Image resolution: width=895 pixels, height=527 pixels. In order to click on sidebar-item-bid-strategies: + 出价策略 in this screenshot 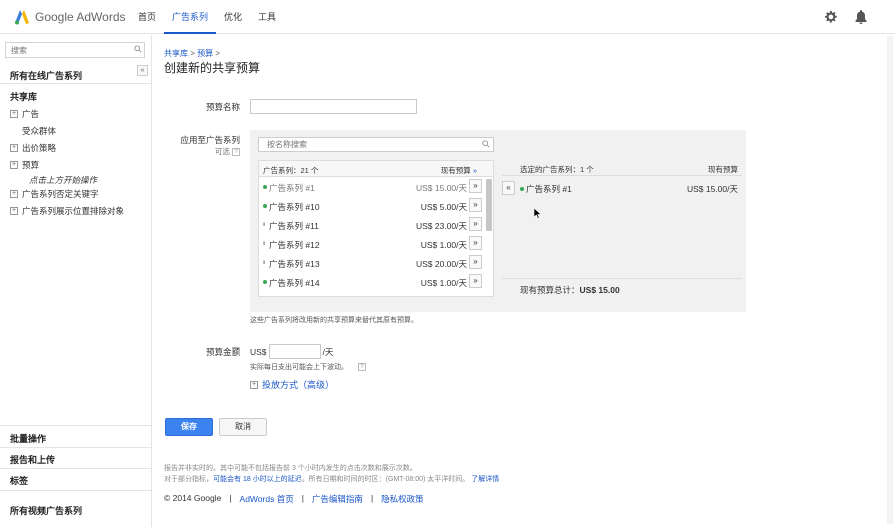, I will do `click(33, 148)`.